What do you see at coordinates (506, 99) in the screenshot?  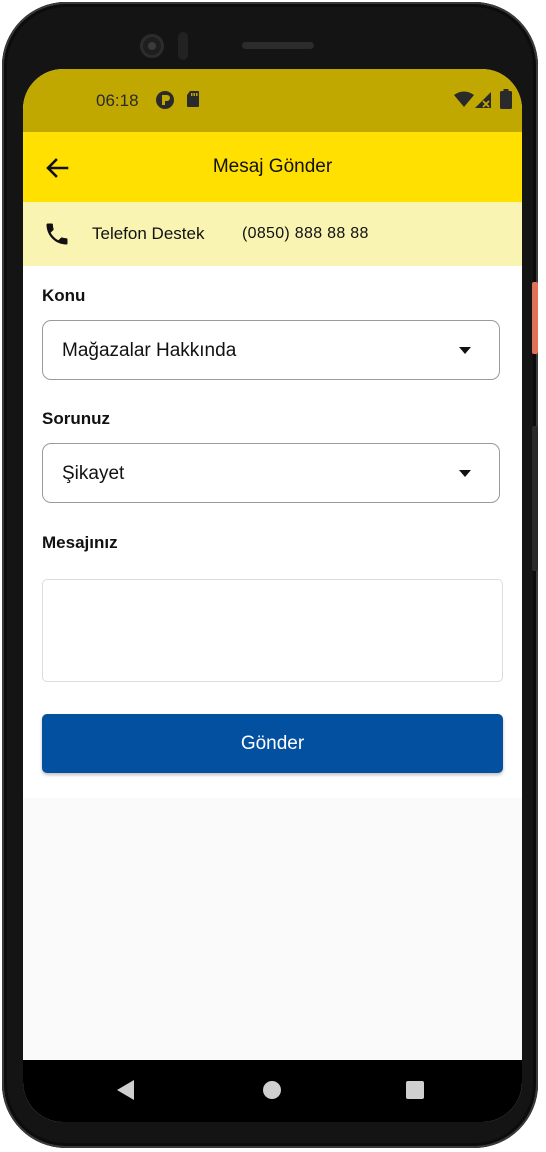 I see `battery-icon` at bounding box center [506, 99].